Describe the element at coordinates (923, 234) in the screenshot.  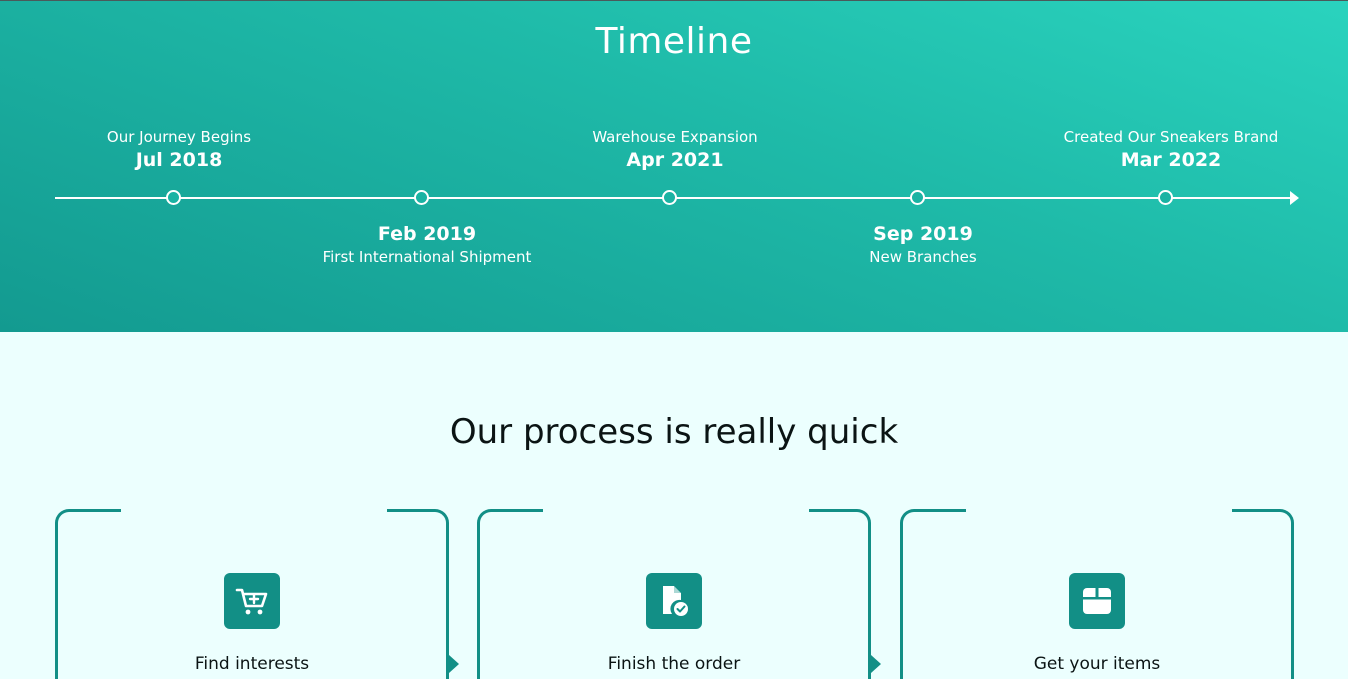
I see `timeline-event-date: Sep 2019` at that location.